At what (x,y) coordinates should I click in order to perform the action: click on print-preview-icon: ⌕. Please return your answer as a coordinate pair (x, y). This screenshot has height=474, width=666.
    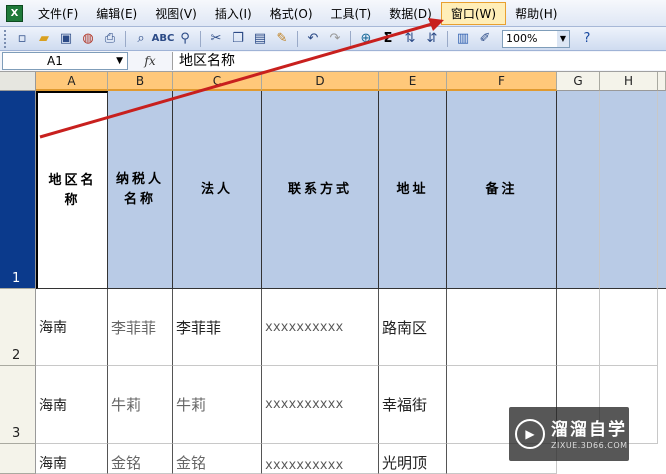
    Looking at the image, I should click on (141, 39).